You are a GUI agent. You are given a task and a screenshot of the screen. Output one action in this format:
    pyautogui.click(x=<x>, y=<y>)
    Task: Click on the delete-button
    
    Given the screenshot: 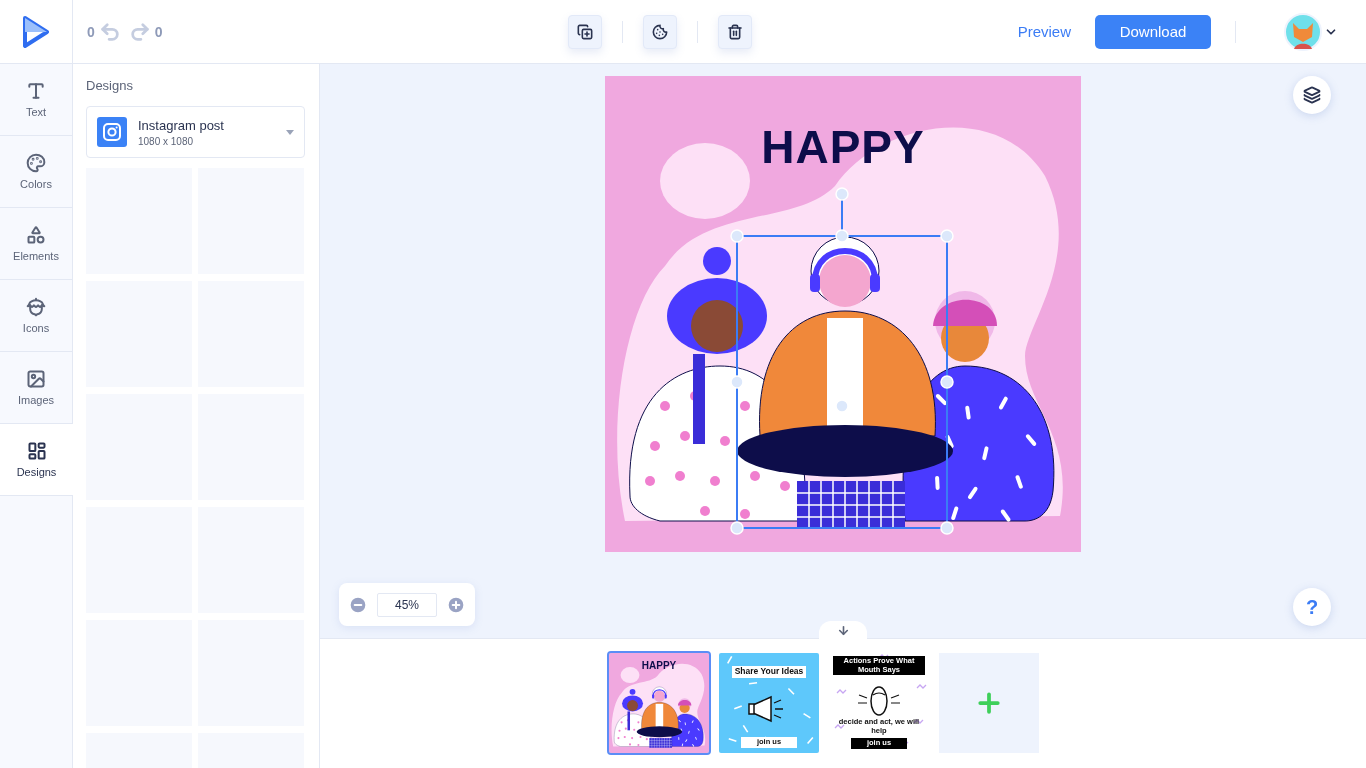 What is the action you would take?
    pyautogui.click(x=735, y=31)
    